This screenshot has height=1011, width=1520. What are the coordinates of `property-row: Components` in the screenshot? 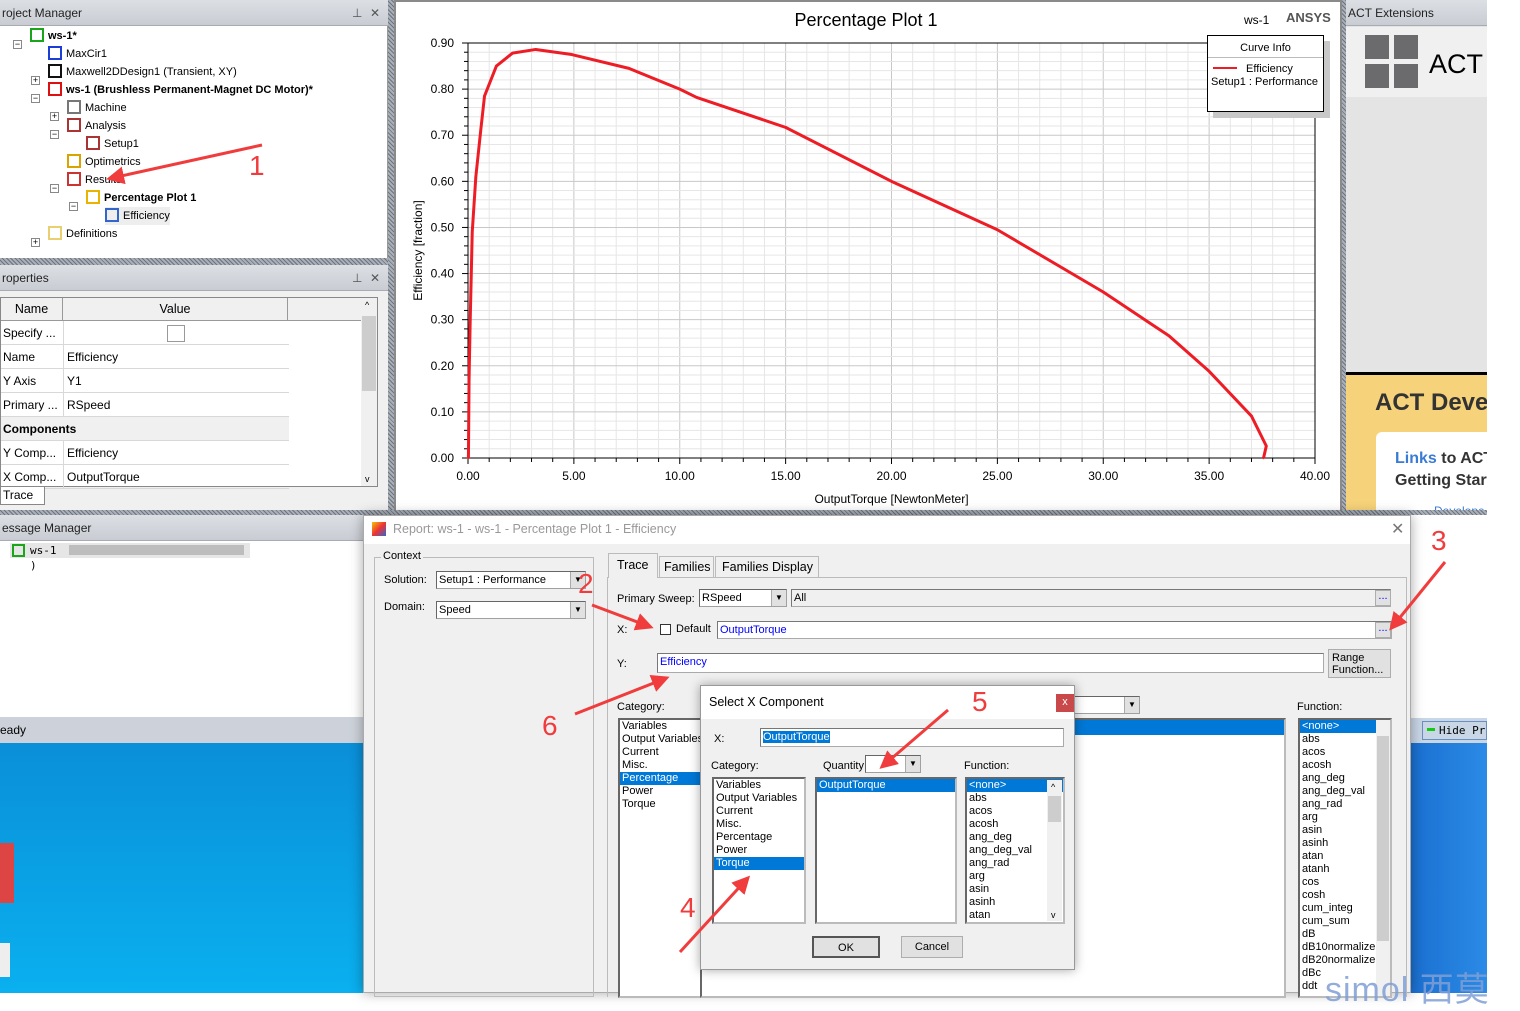 It's located at (145, 429).